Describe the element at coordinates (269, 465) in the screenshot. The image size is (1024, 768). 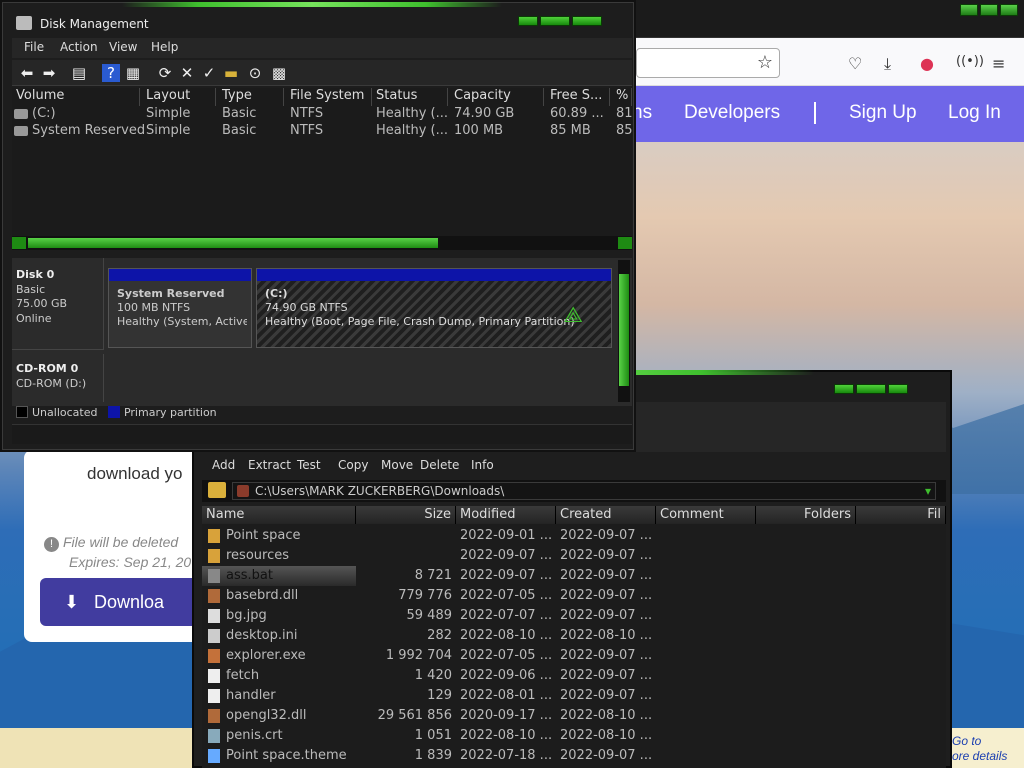
I see `menu-extract: Extract` at that location.